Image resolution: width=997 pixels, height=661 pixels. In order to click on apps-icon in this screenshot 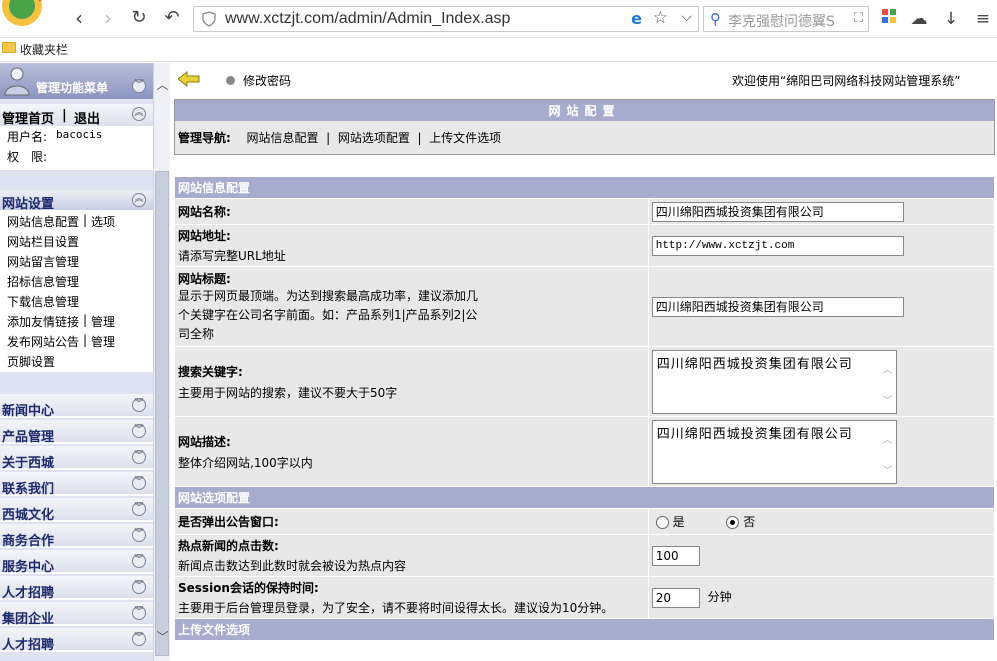, I will do `click(889, 19)`.